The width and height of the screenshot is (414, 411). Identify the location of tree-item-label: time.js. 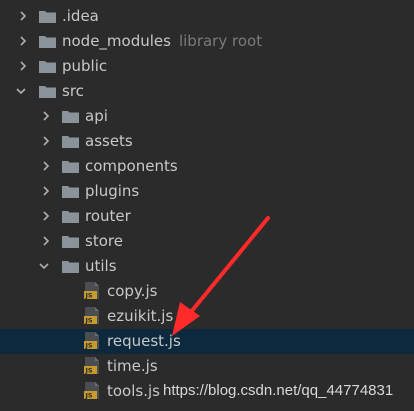
(132, 366).